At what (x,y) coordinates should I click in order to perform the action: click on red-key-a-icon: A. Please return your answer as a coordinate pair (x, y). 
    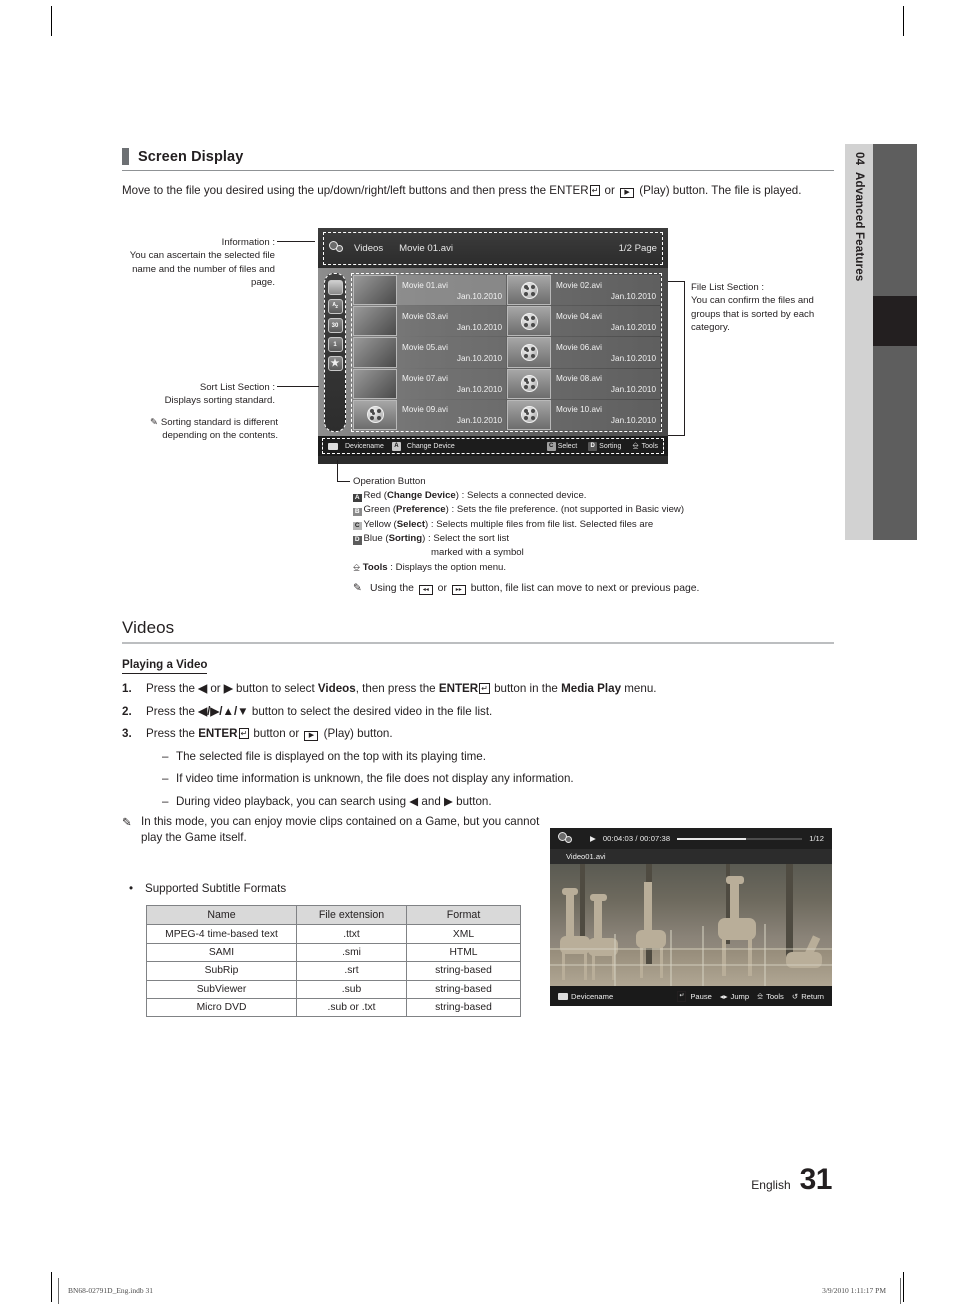
    Looking at the image, I should click on (397, 446).